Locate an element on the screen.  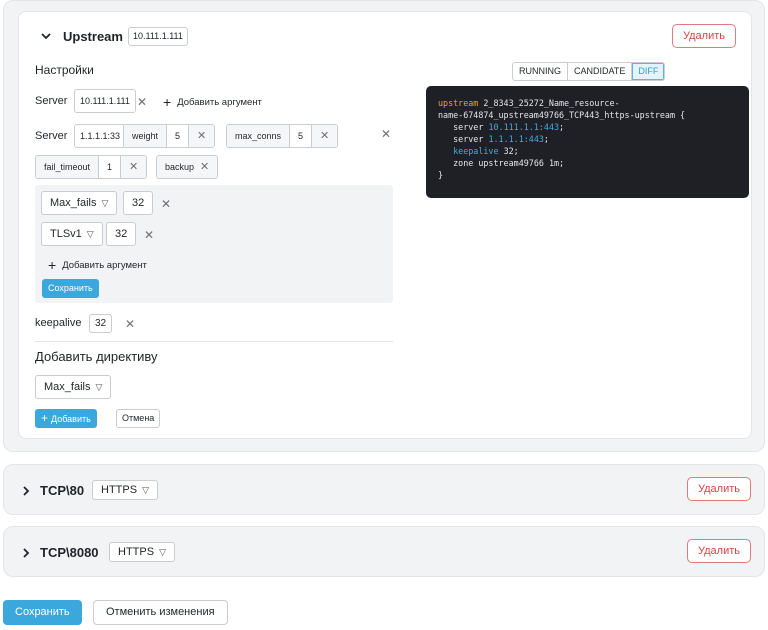
delete-tcp8080-button: Удалить is located at coordinates (719, 551).